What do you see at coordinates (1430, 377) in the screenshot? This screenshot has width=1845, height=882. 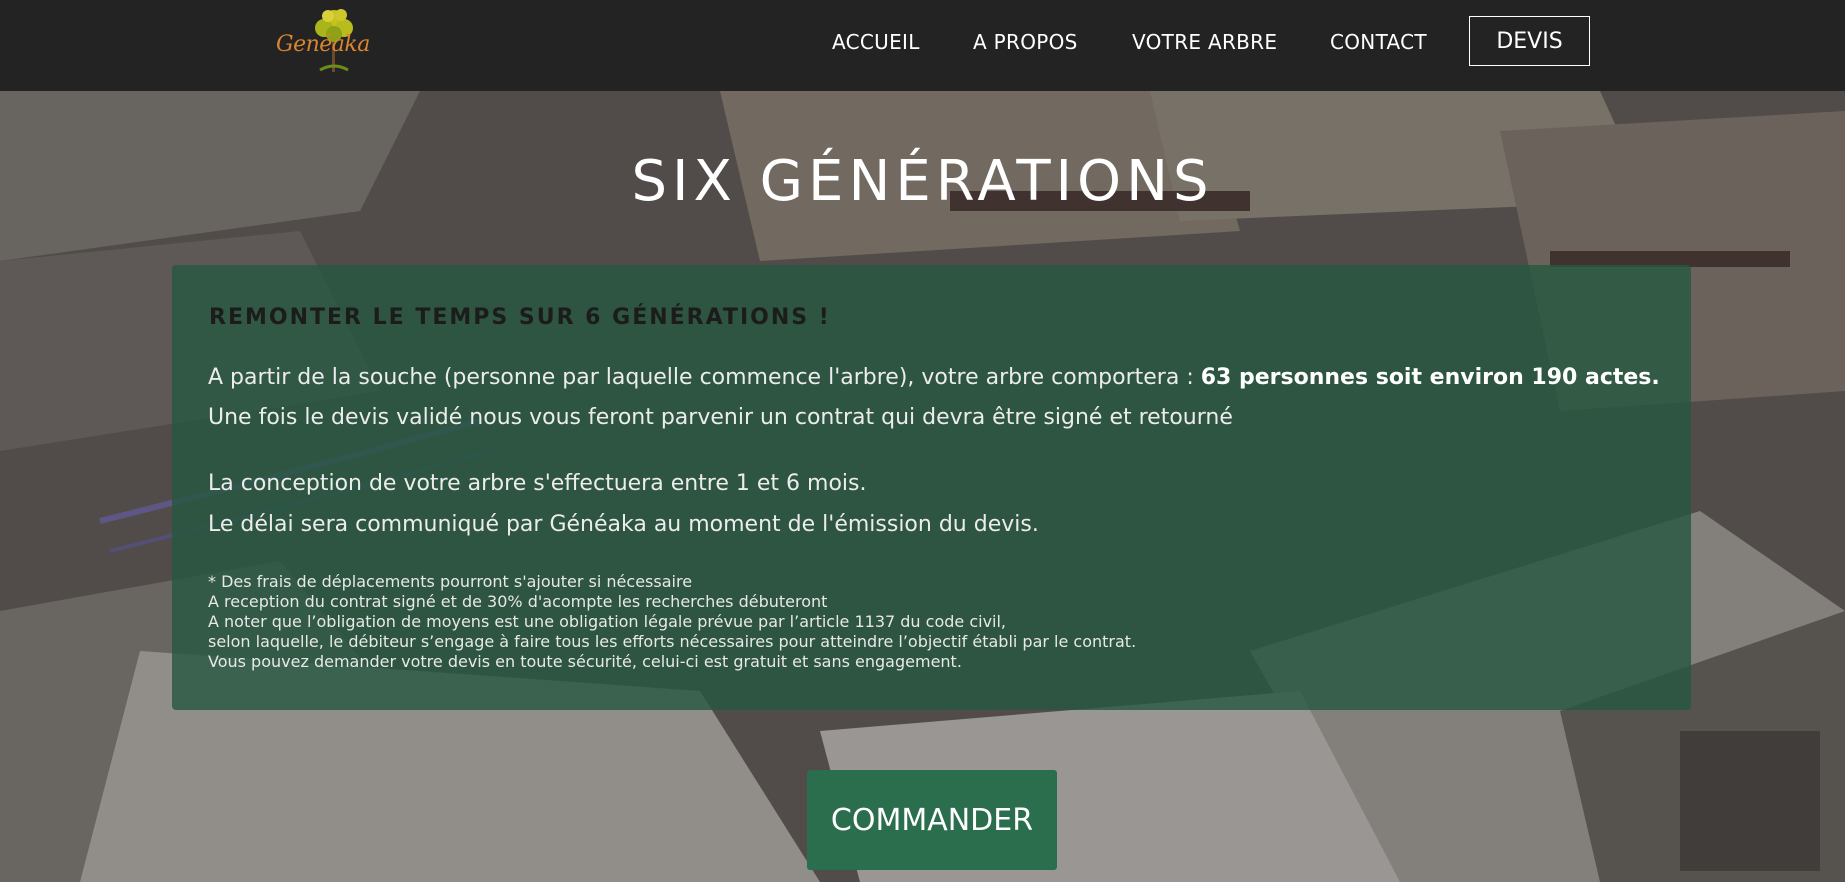 I see `card-line-souche-highlight: 63 personnes soit environ 190 actes.` at bounding box center [1430, 377].